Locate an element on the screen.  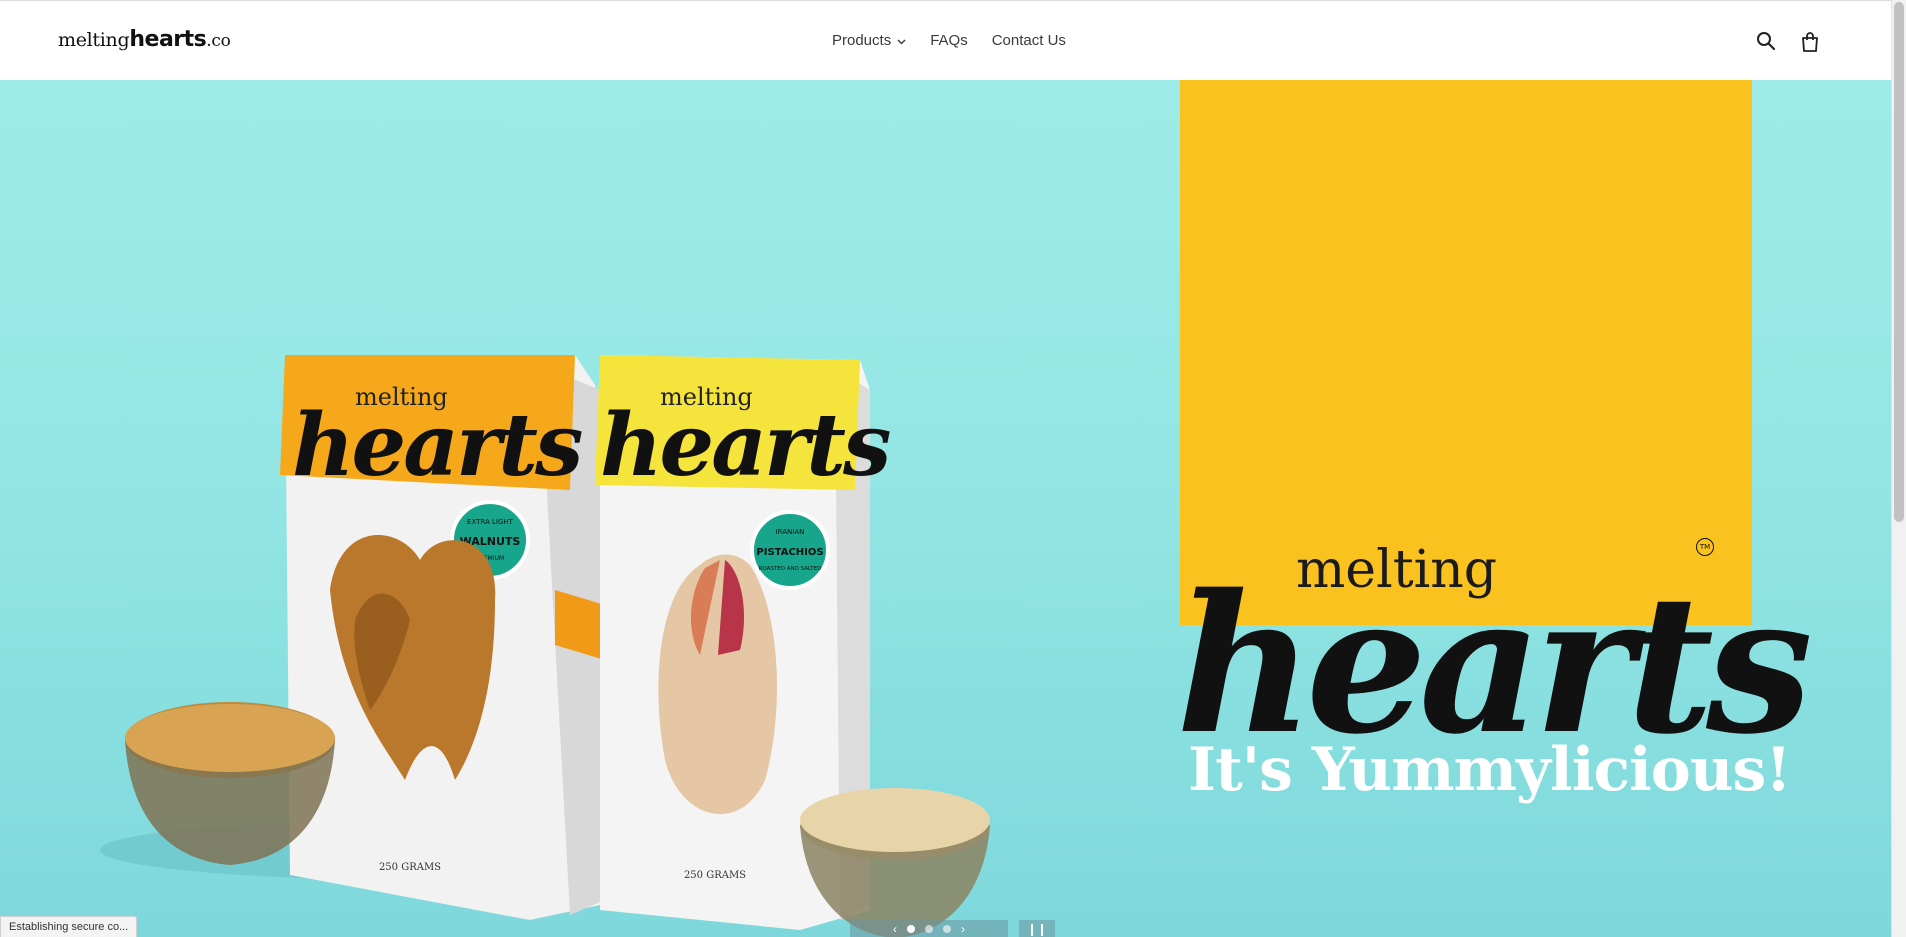
pistachio-pack-brand-big: hearts is located at coordinates (745, 445).